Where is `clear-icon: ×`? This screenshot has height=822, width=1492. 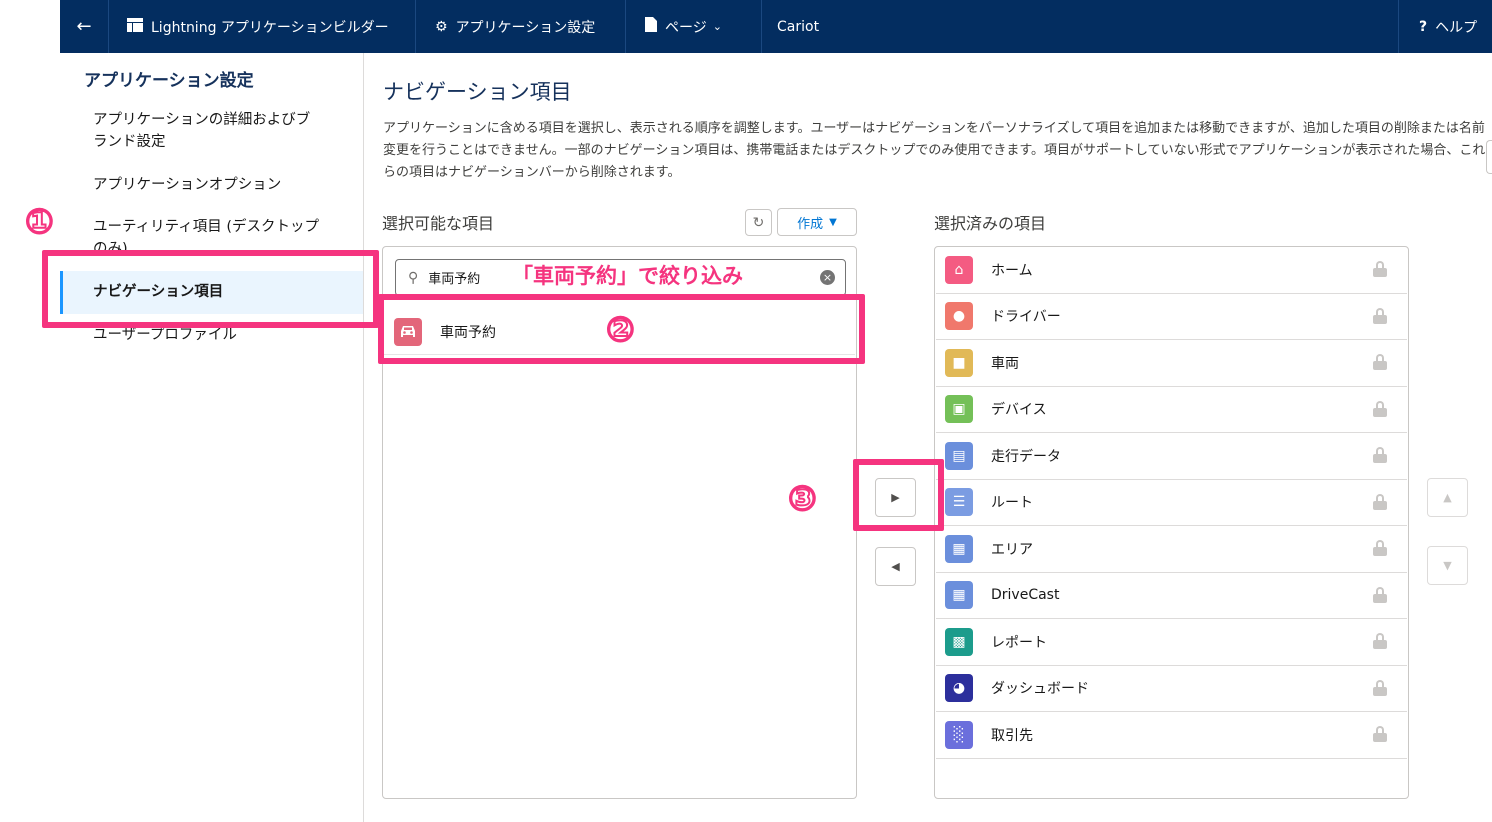 clear-icon: × is located at coordinates (827, 277).